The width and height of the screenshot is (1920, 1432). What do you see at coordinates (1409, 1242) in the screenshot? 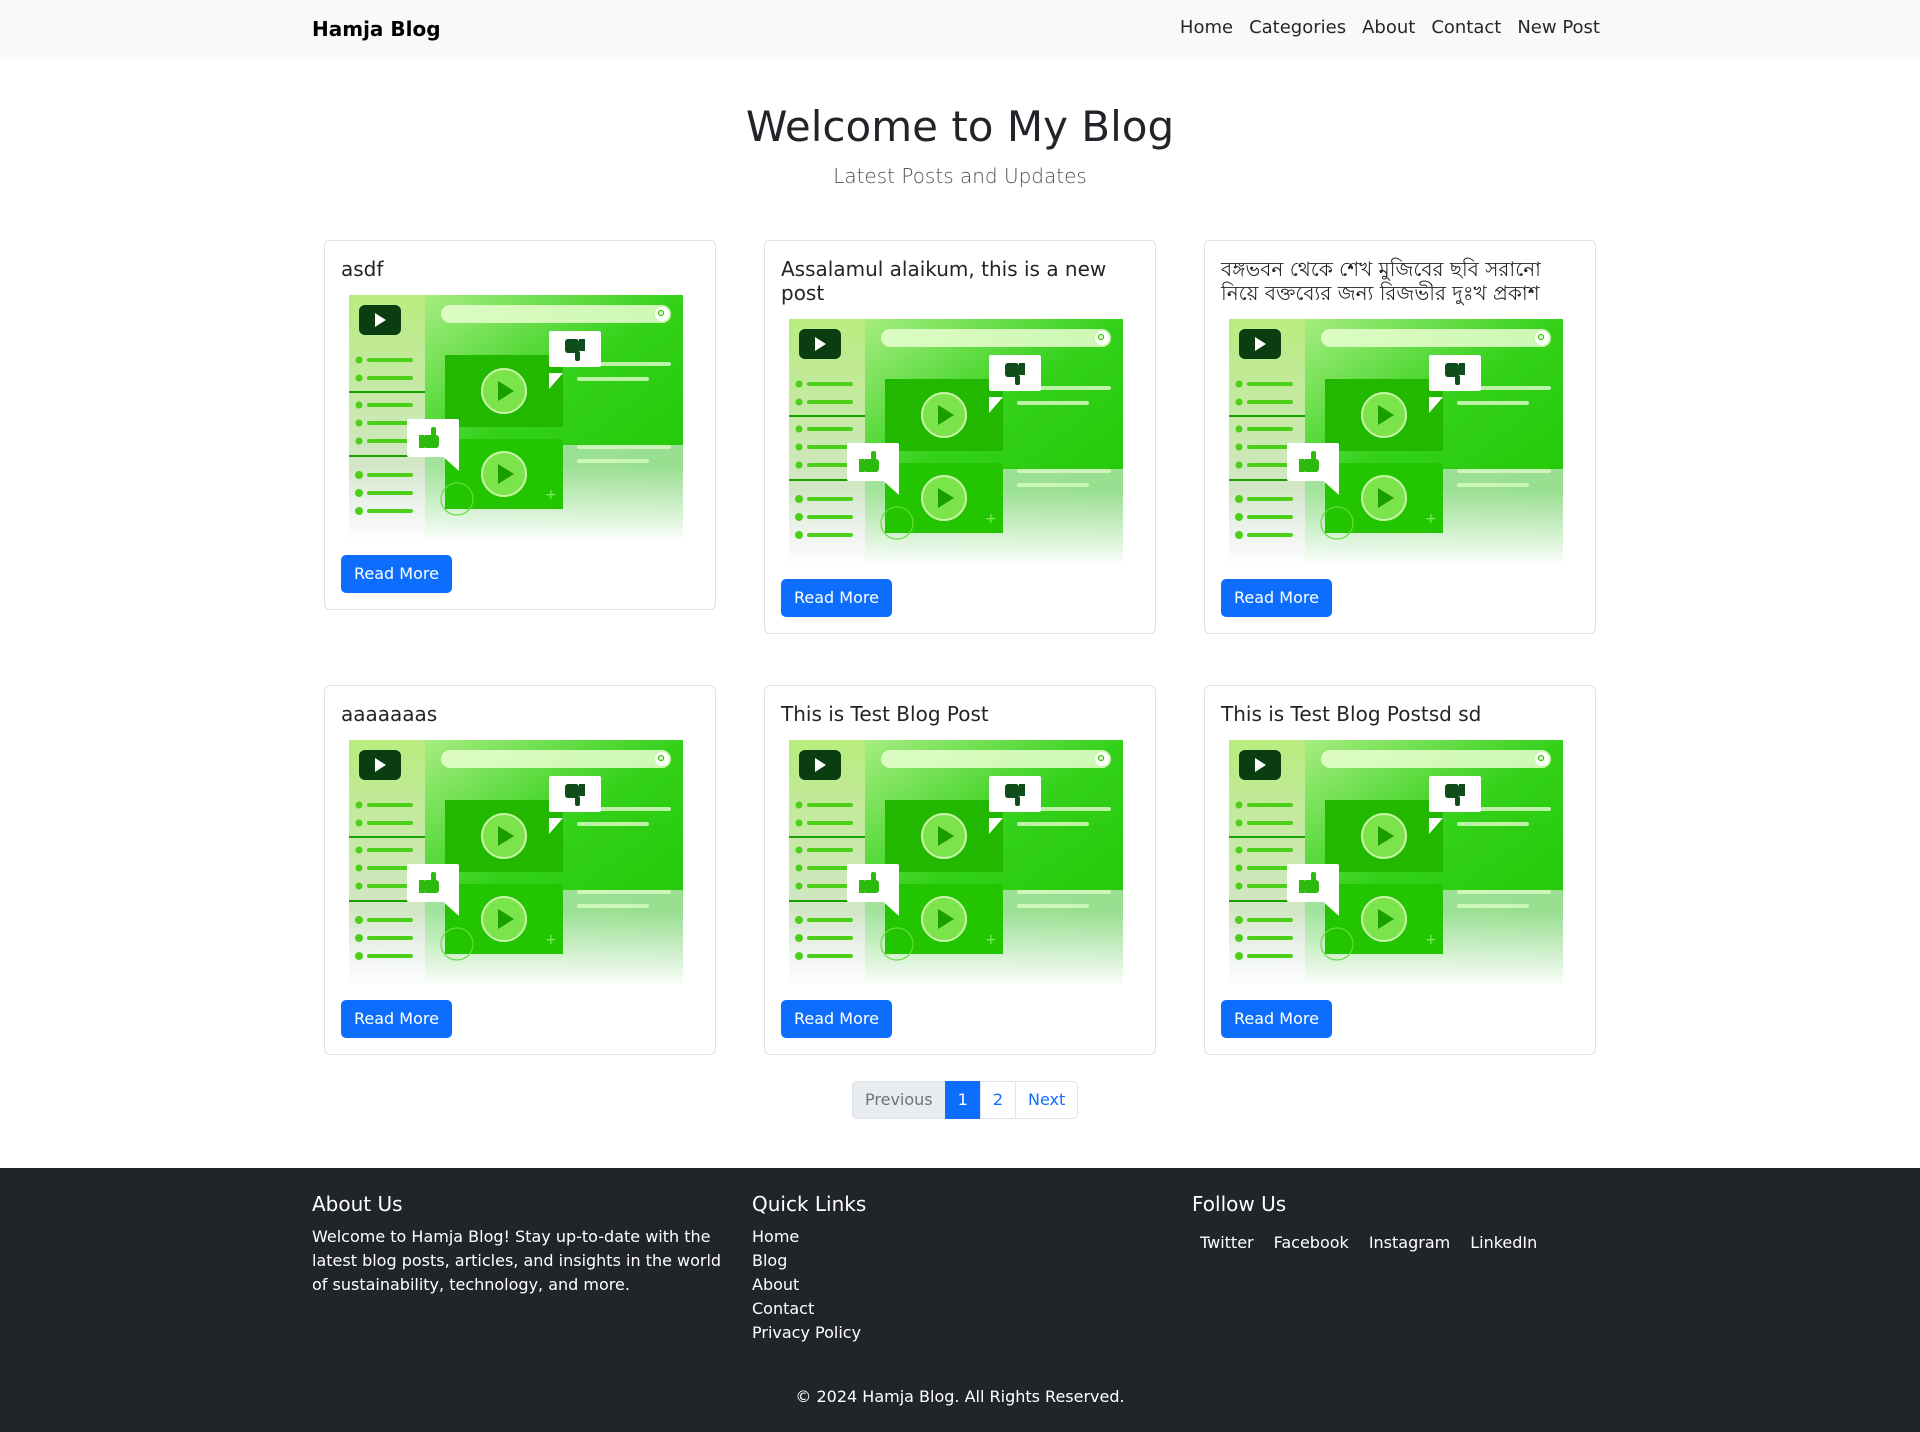
I see `social-link-instagram: Instagram` at bounding box center [1409, 1242].